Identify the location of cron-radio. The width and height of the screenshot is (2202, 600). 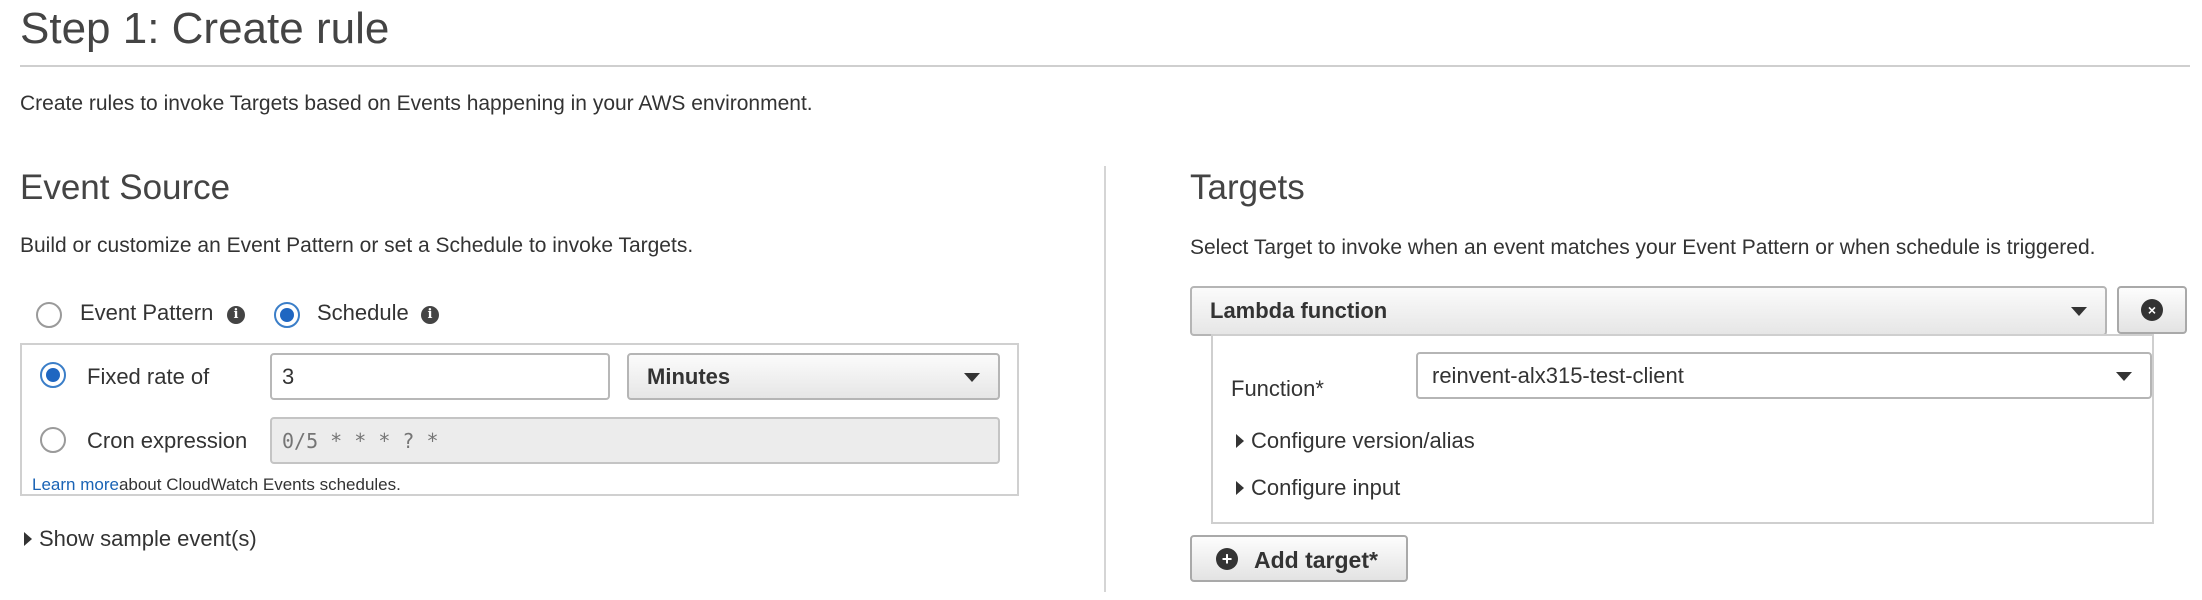
(53, 440).